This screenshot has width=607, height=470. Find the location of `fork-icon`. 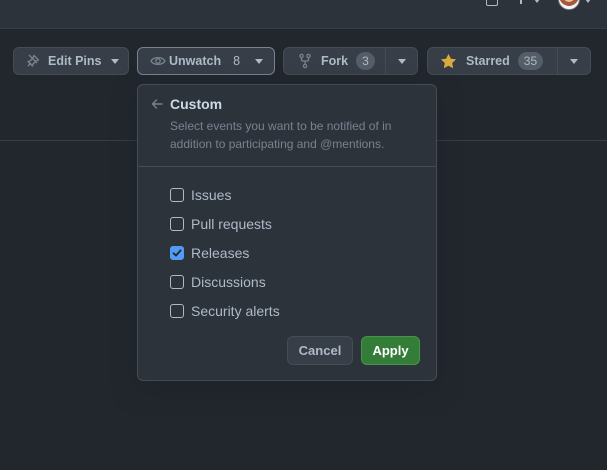

fork-icon is located at coordinates (305, 61).